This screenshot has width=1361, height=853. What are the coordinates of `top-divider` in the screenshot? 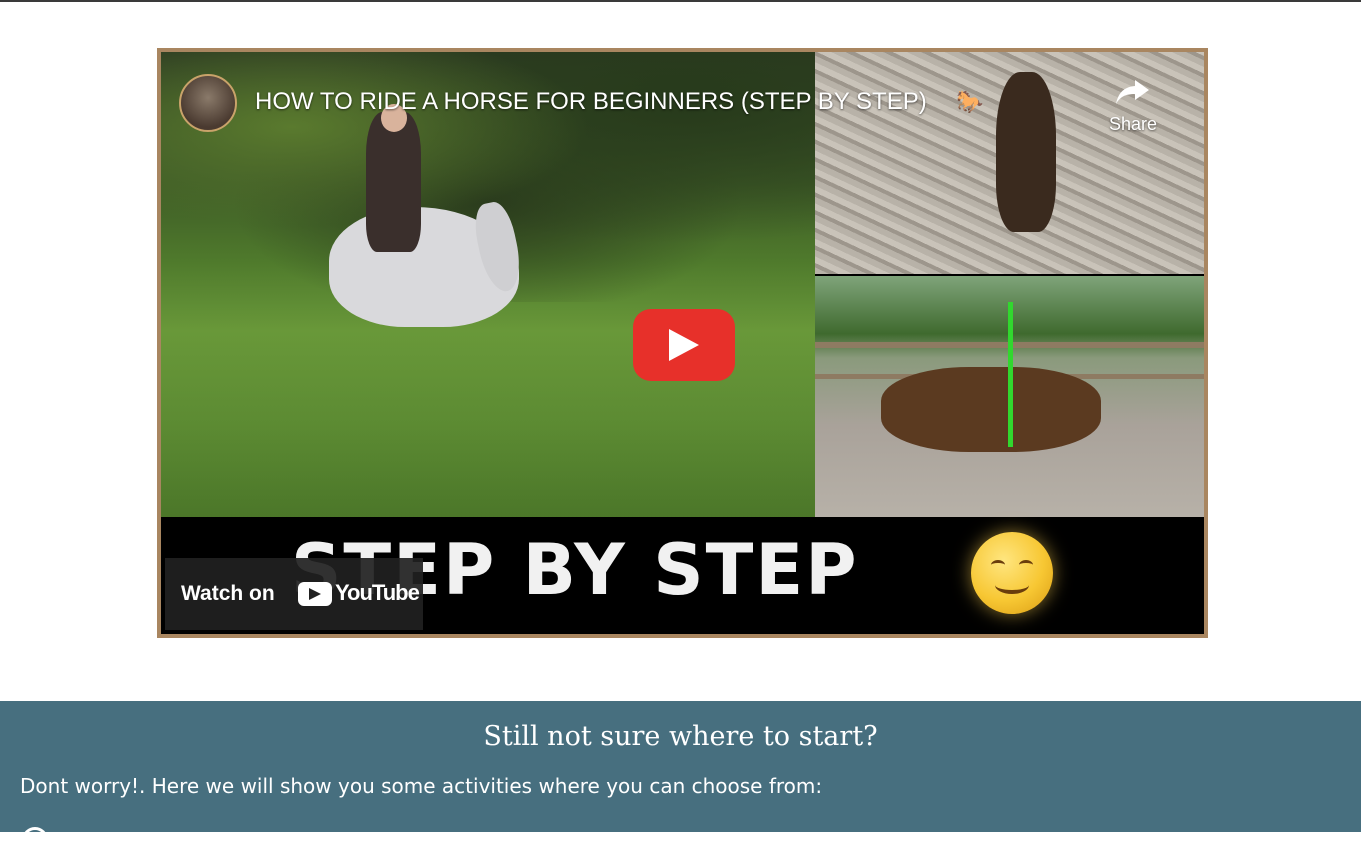 It's located at (680, 1).